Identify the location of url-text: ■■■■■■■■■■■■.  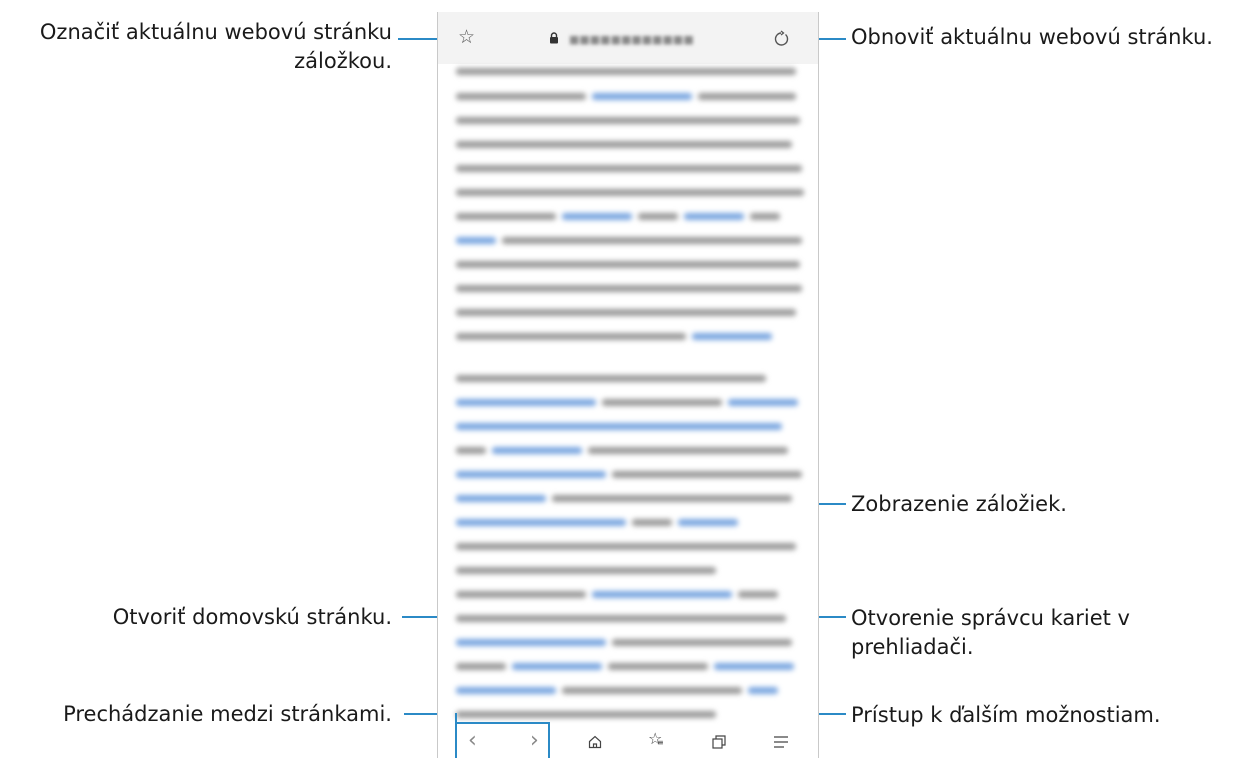
(631, 39).